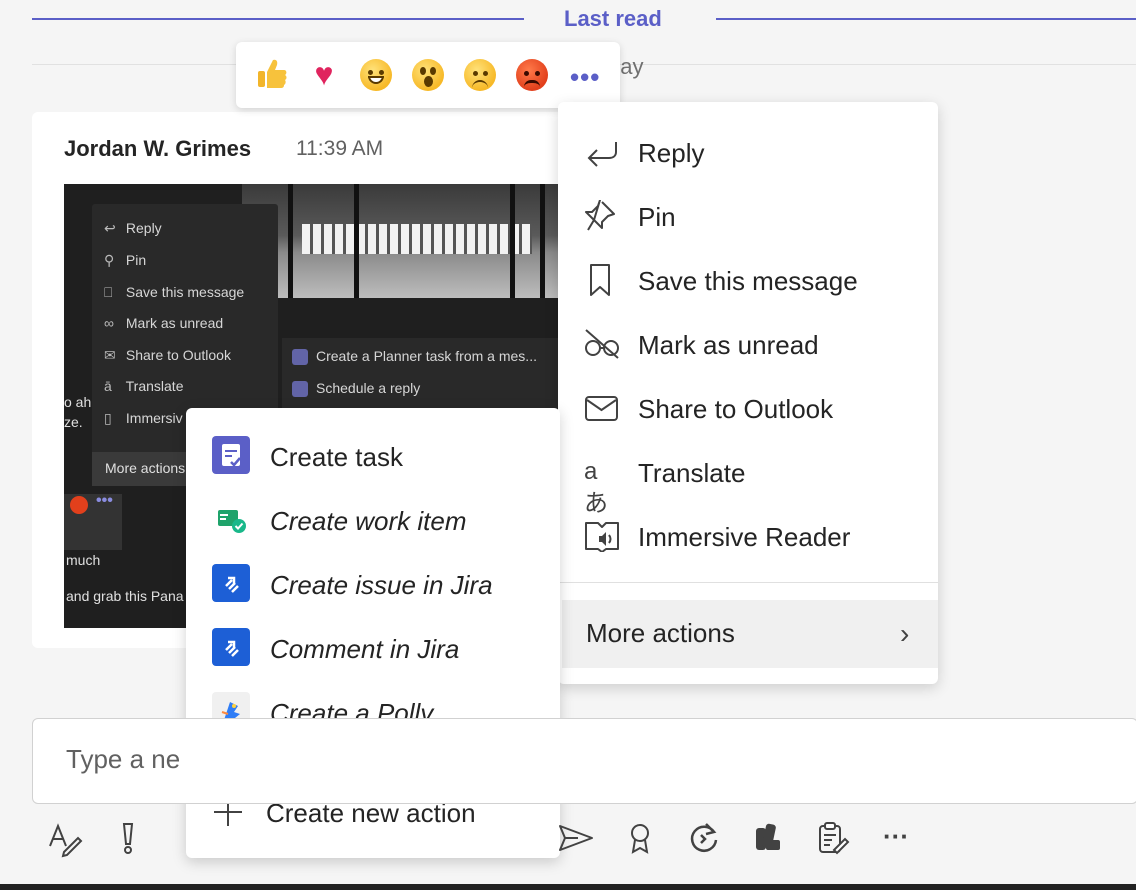  What do you see at coordinates (568, 887) in the screenshot?
I see `bottom-strip` at bounding box center [568, 887].